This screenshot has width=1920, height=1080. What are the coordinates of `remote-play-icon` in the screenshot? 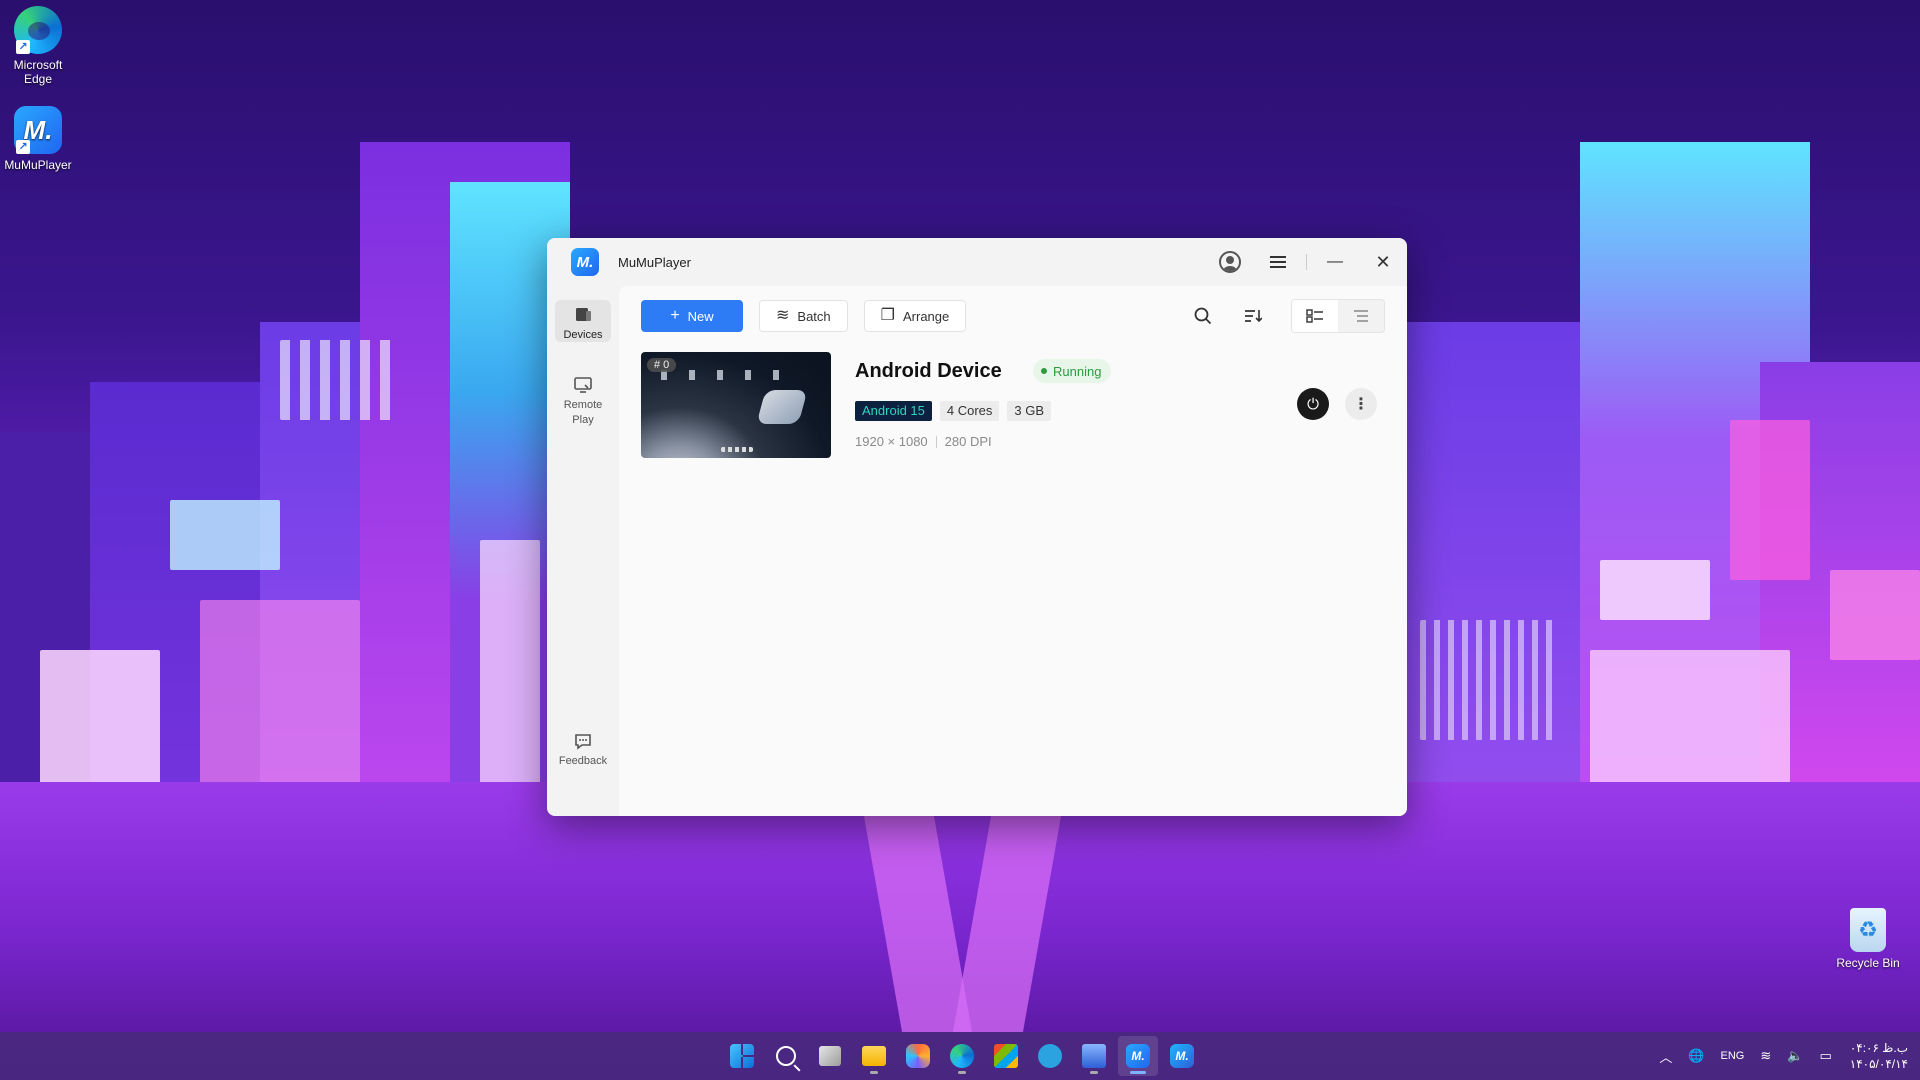 It's located at (583, 385).